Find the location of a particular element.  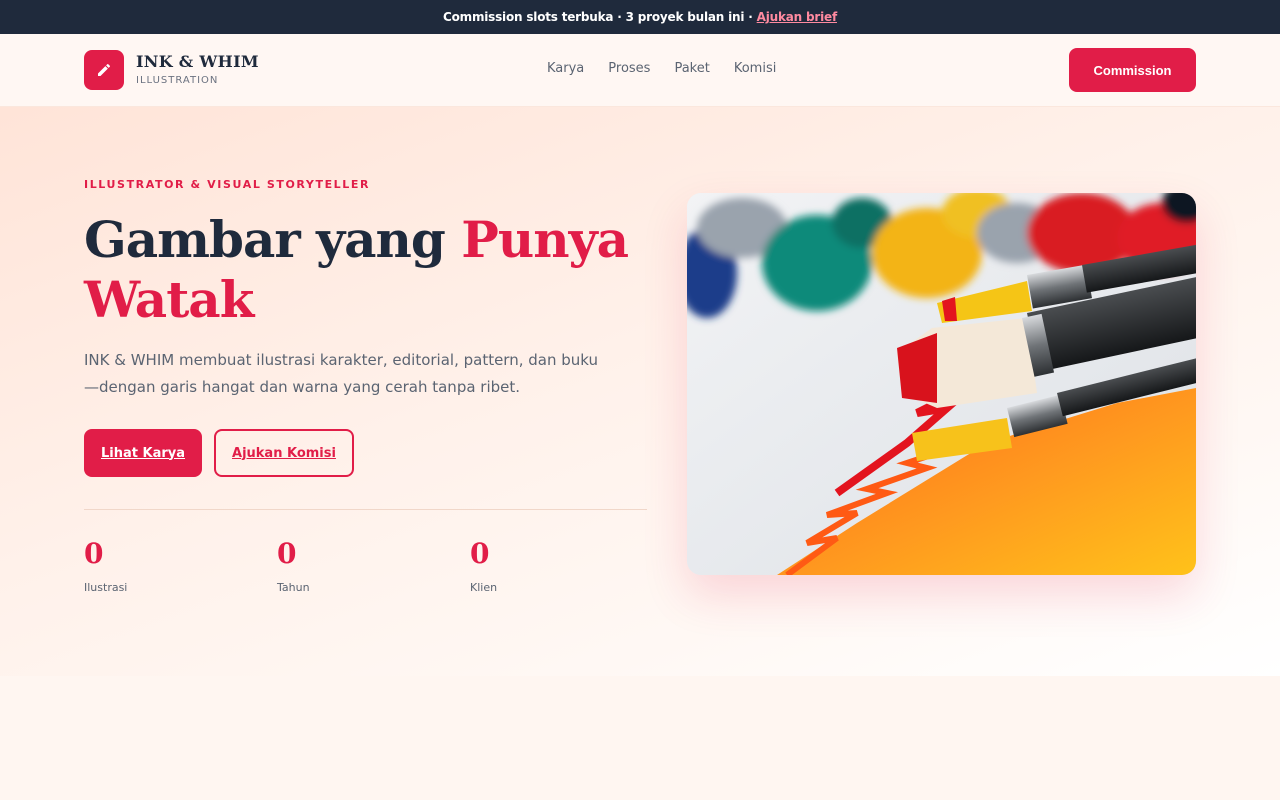

nav-link-karya: Karya is located at coordinates (565, 69).